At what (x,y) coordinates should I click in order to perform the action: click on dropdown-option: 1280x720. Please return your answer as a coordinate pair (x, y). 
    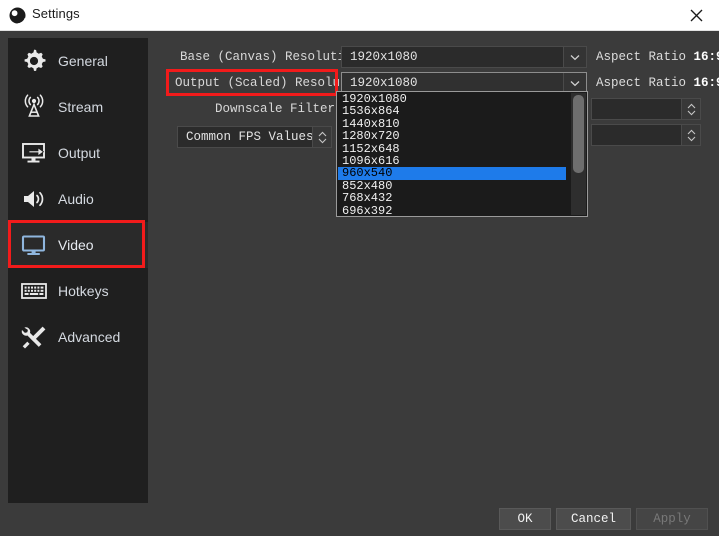
    Looking at the image, I should click on (452, 136).